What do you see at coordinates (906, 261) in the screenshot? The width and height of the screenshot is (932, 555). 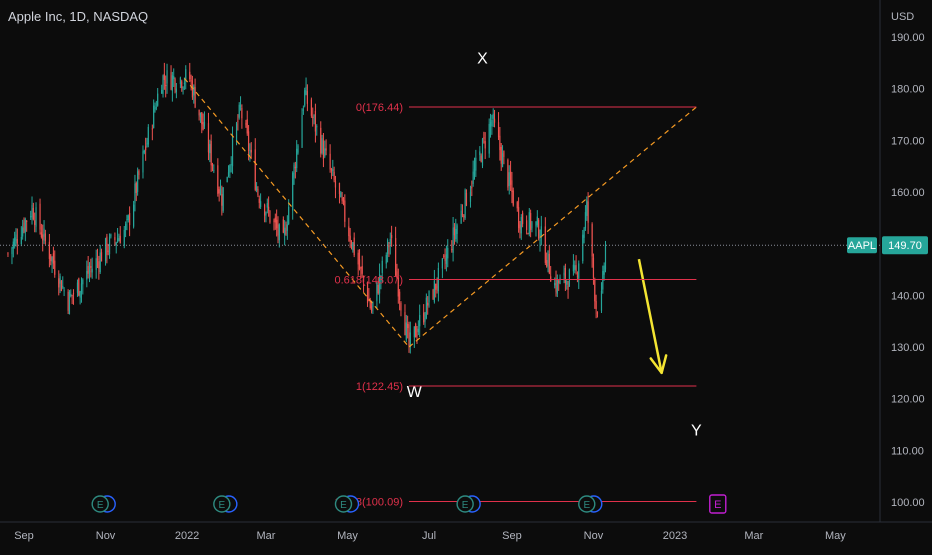 I see `price-axis` at bounding box center [906, 261].